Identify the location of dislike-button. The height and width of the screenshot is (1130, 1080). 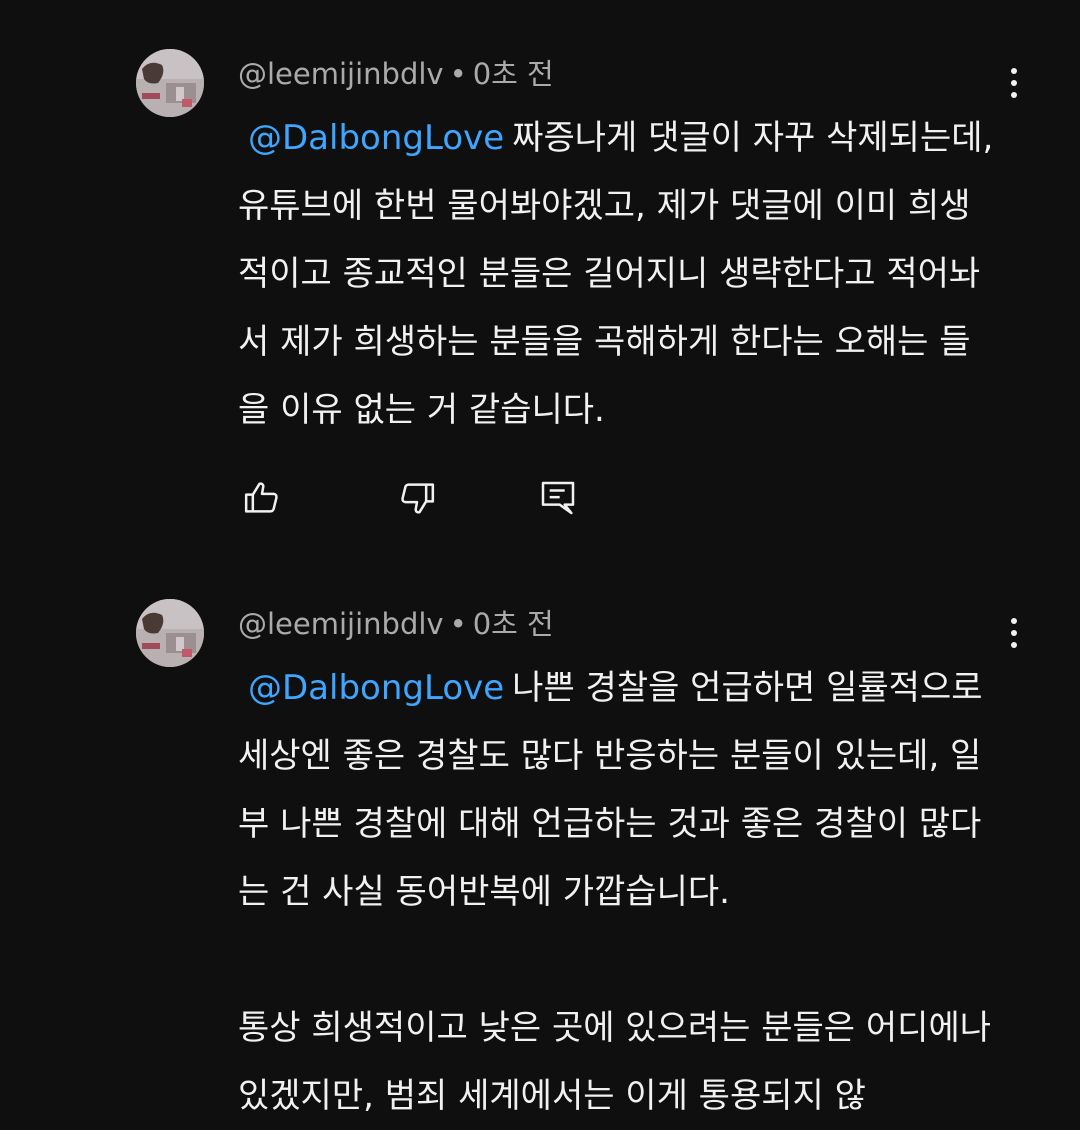
(417, 498).